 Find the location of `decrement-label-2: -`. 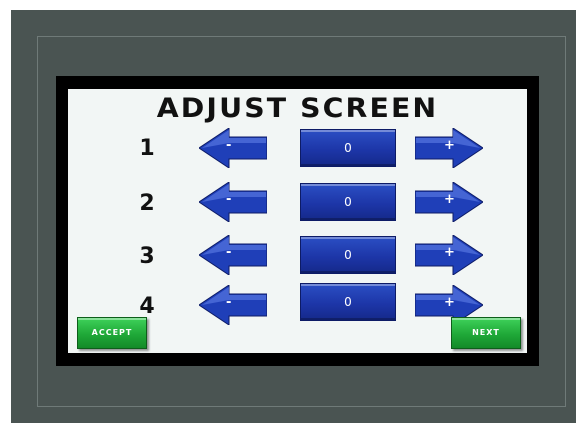

decrement-label-2: - is located at coordinates (229, 199).